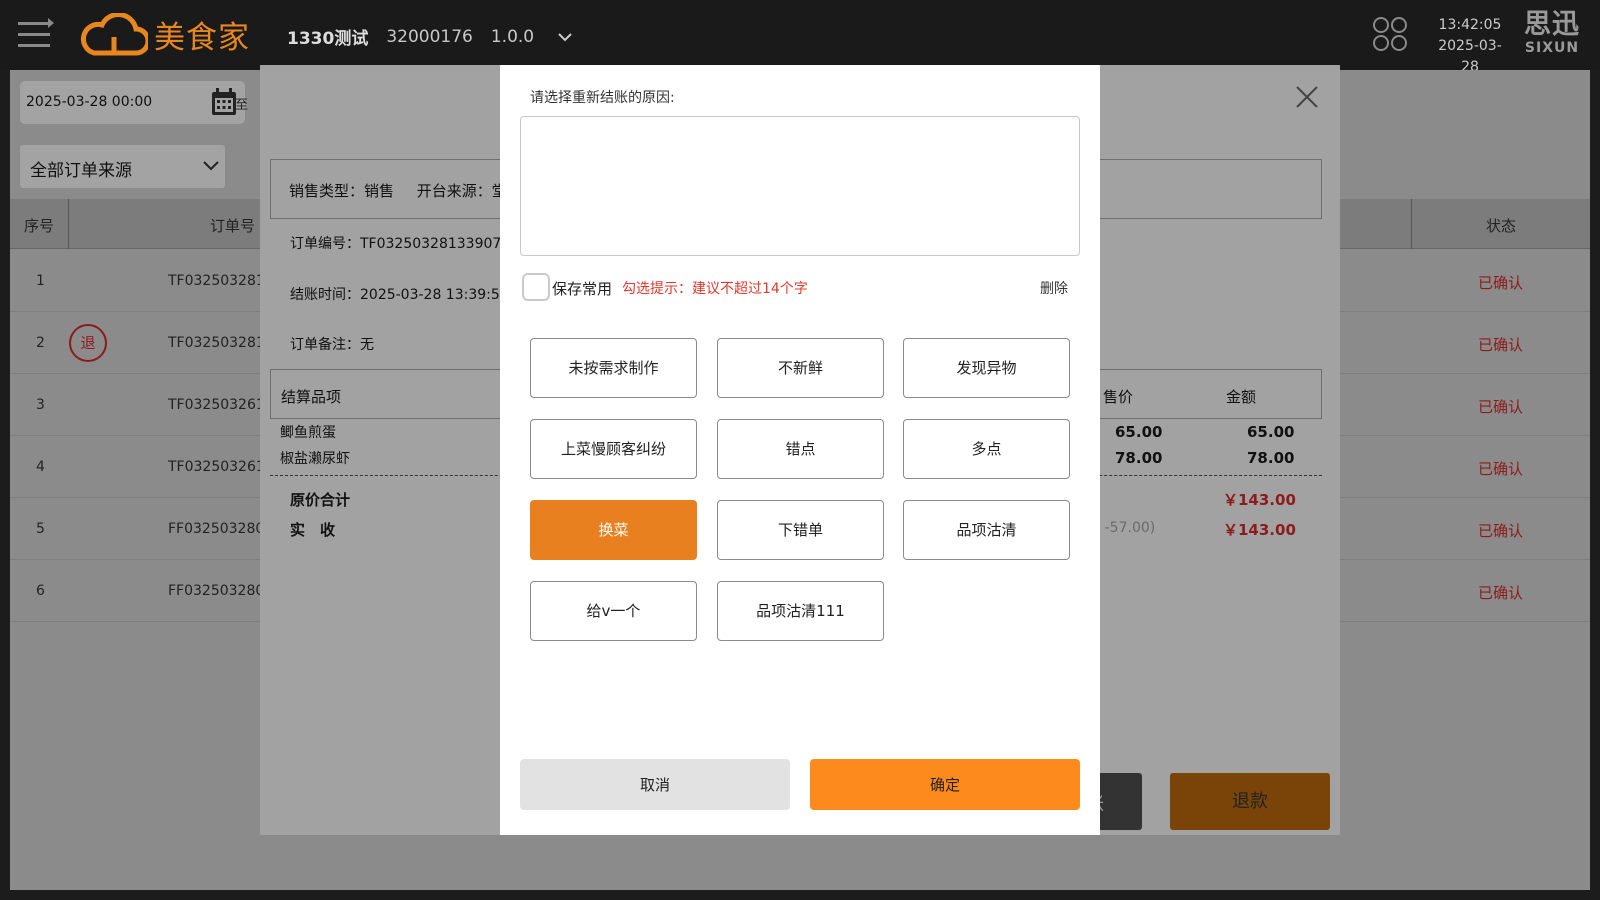 The image size is (1600, 900). I want to click on hamburger-menu-icon, so click(36, 34).